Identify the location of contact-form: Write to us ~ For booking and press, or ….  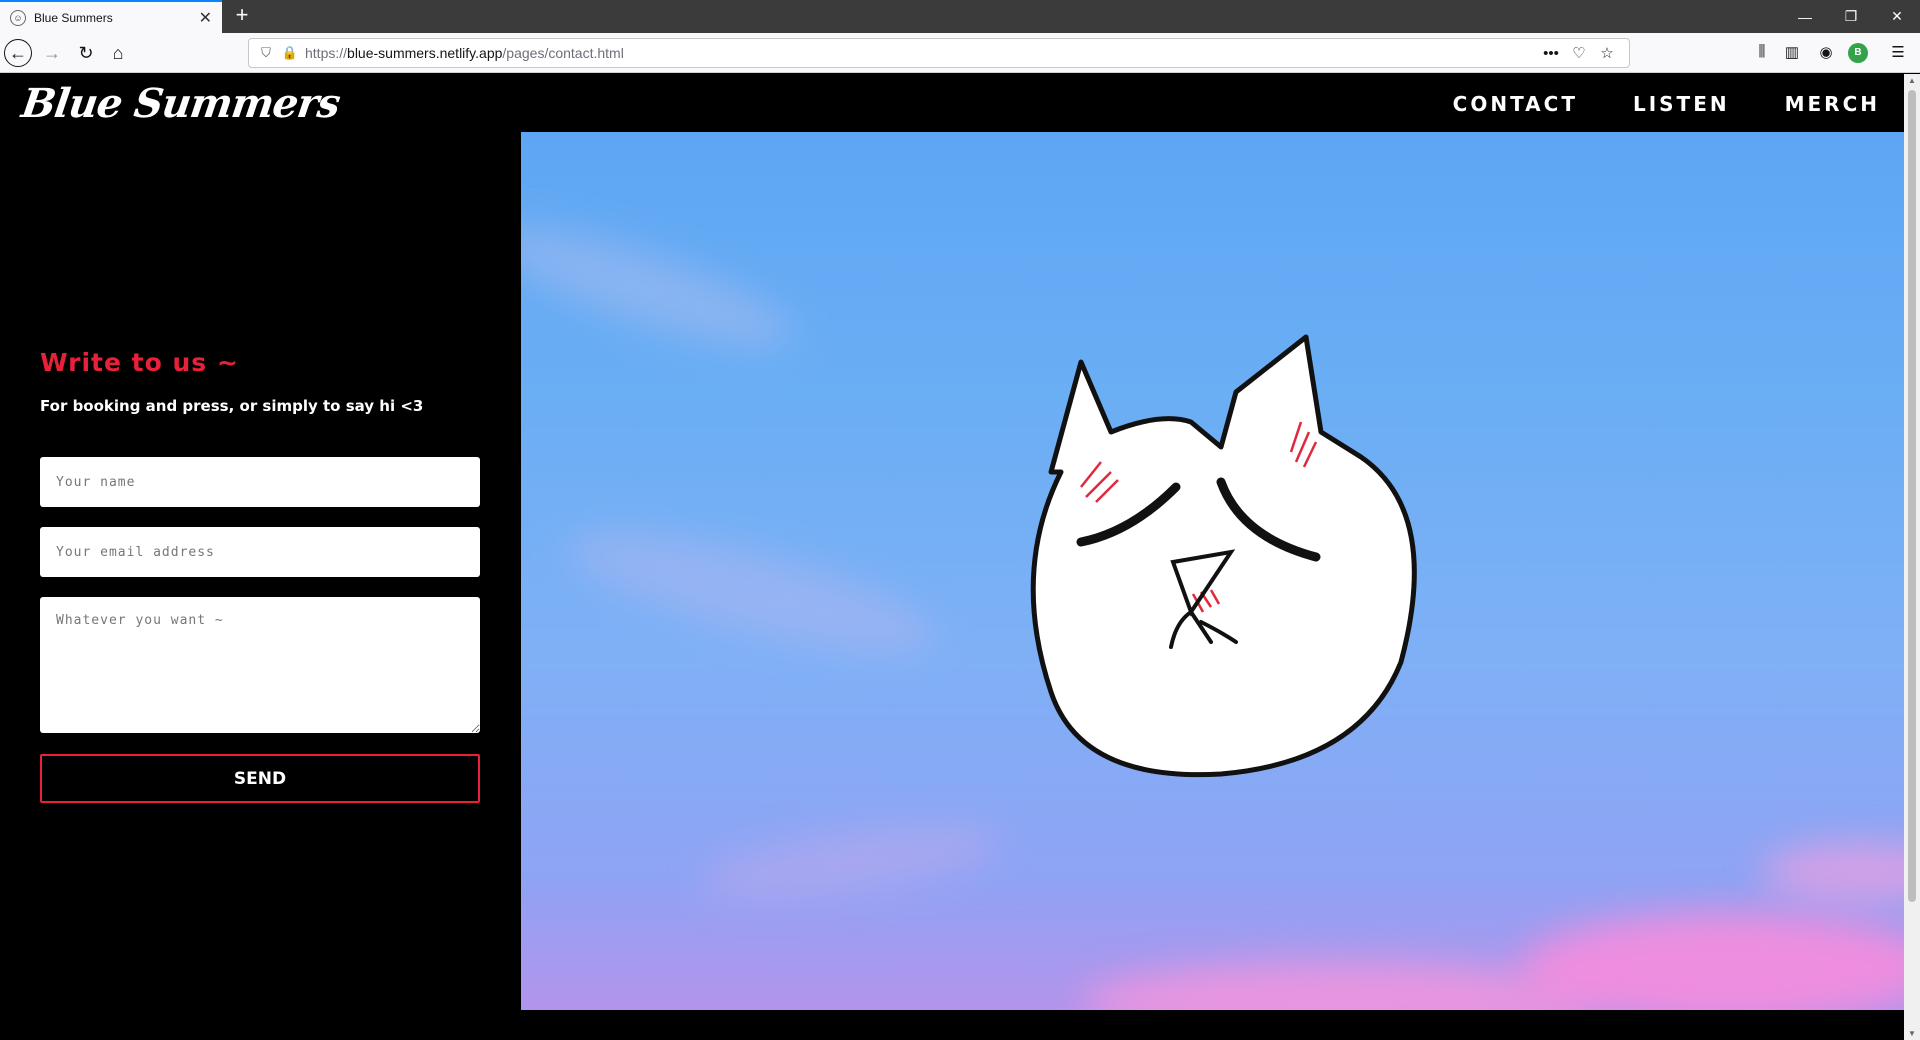
(260, 575).